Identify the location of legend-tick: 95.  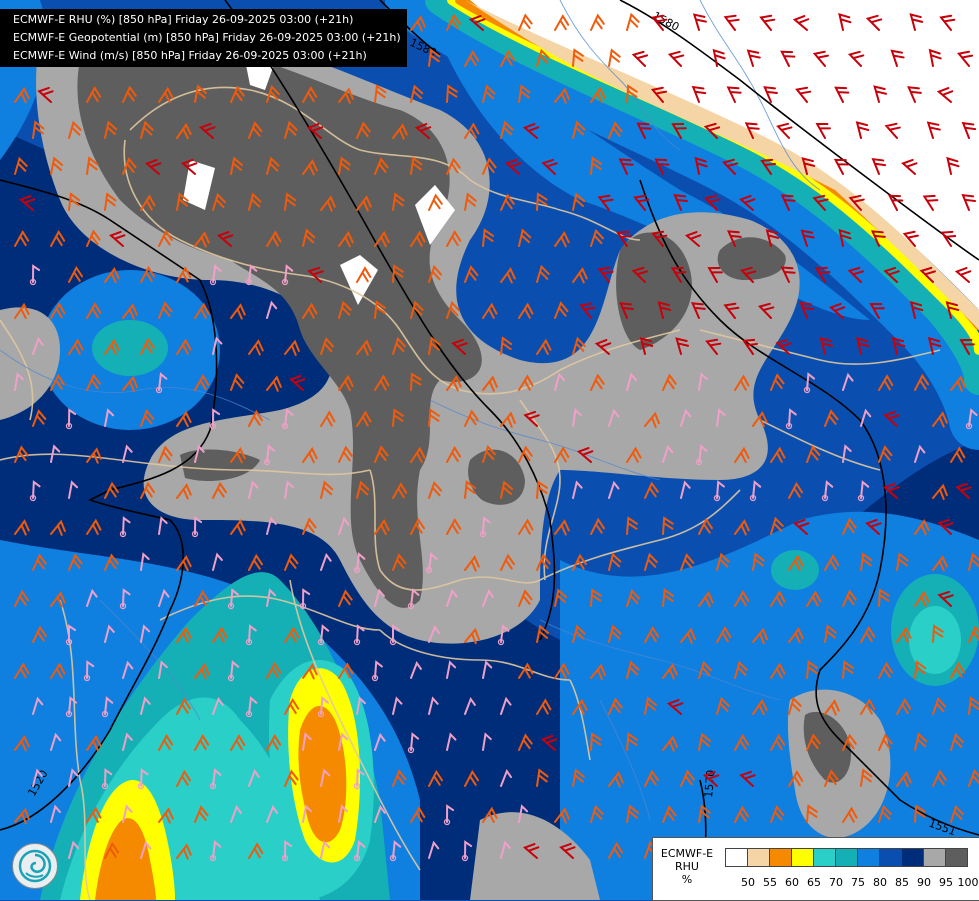
(946, 882).